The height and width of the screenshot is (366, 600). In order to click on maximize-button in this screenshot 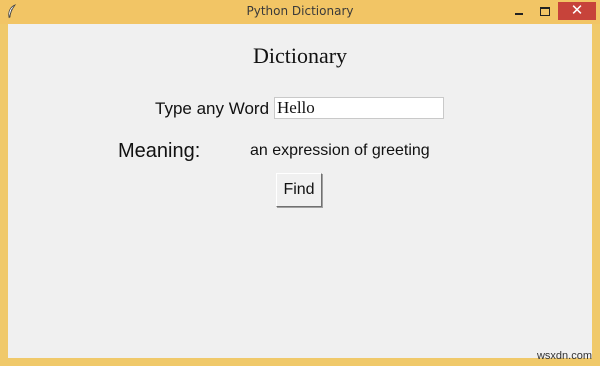, I will do `click(545, 11)`.